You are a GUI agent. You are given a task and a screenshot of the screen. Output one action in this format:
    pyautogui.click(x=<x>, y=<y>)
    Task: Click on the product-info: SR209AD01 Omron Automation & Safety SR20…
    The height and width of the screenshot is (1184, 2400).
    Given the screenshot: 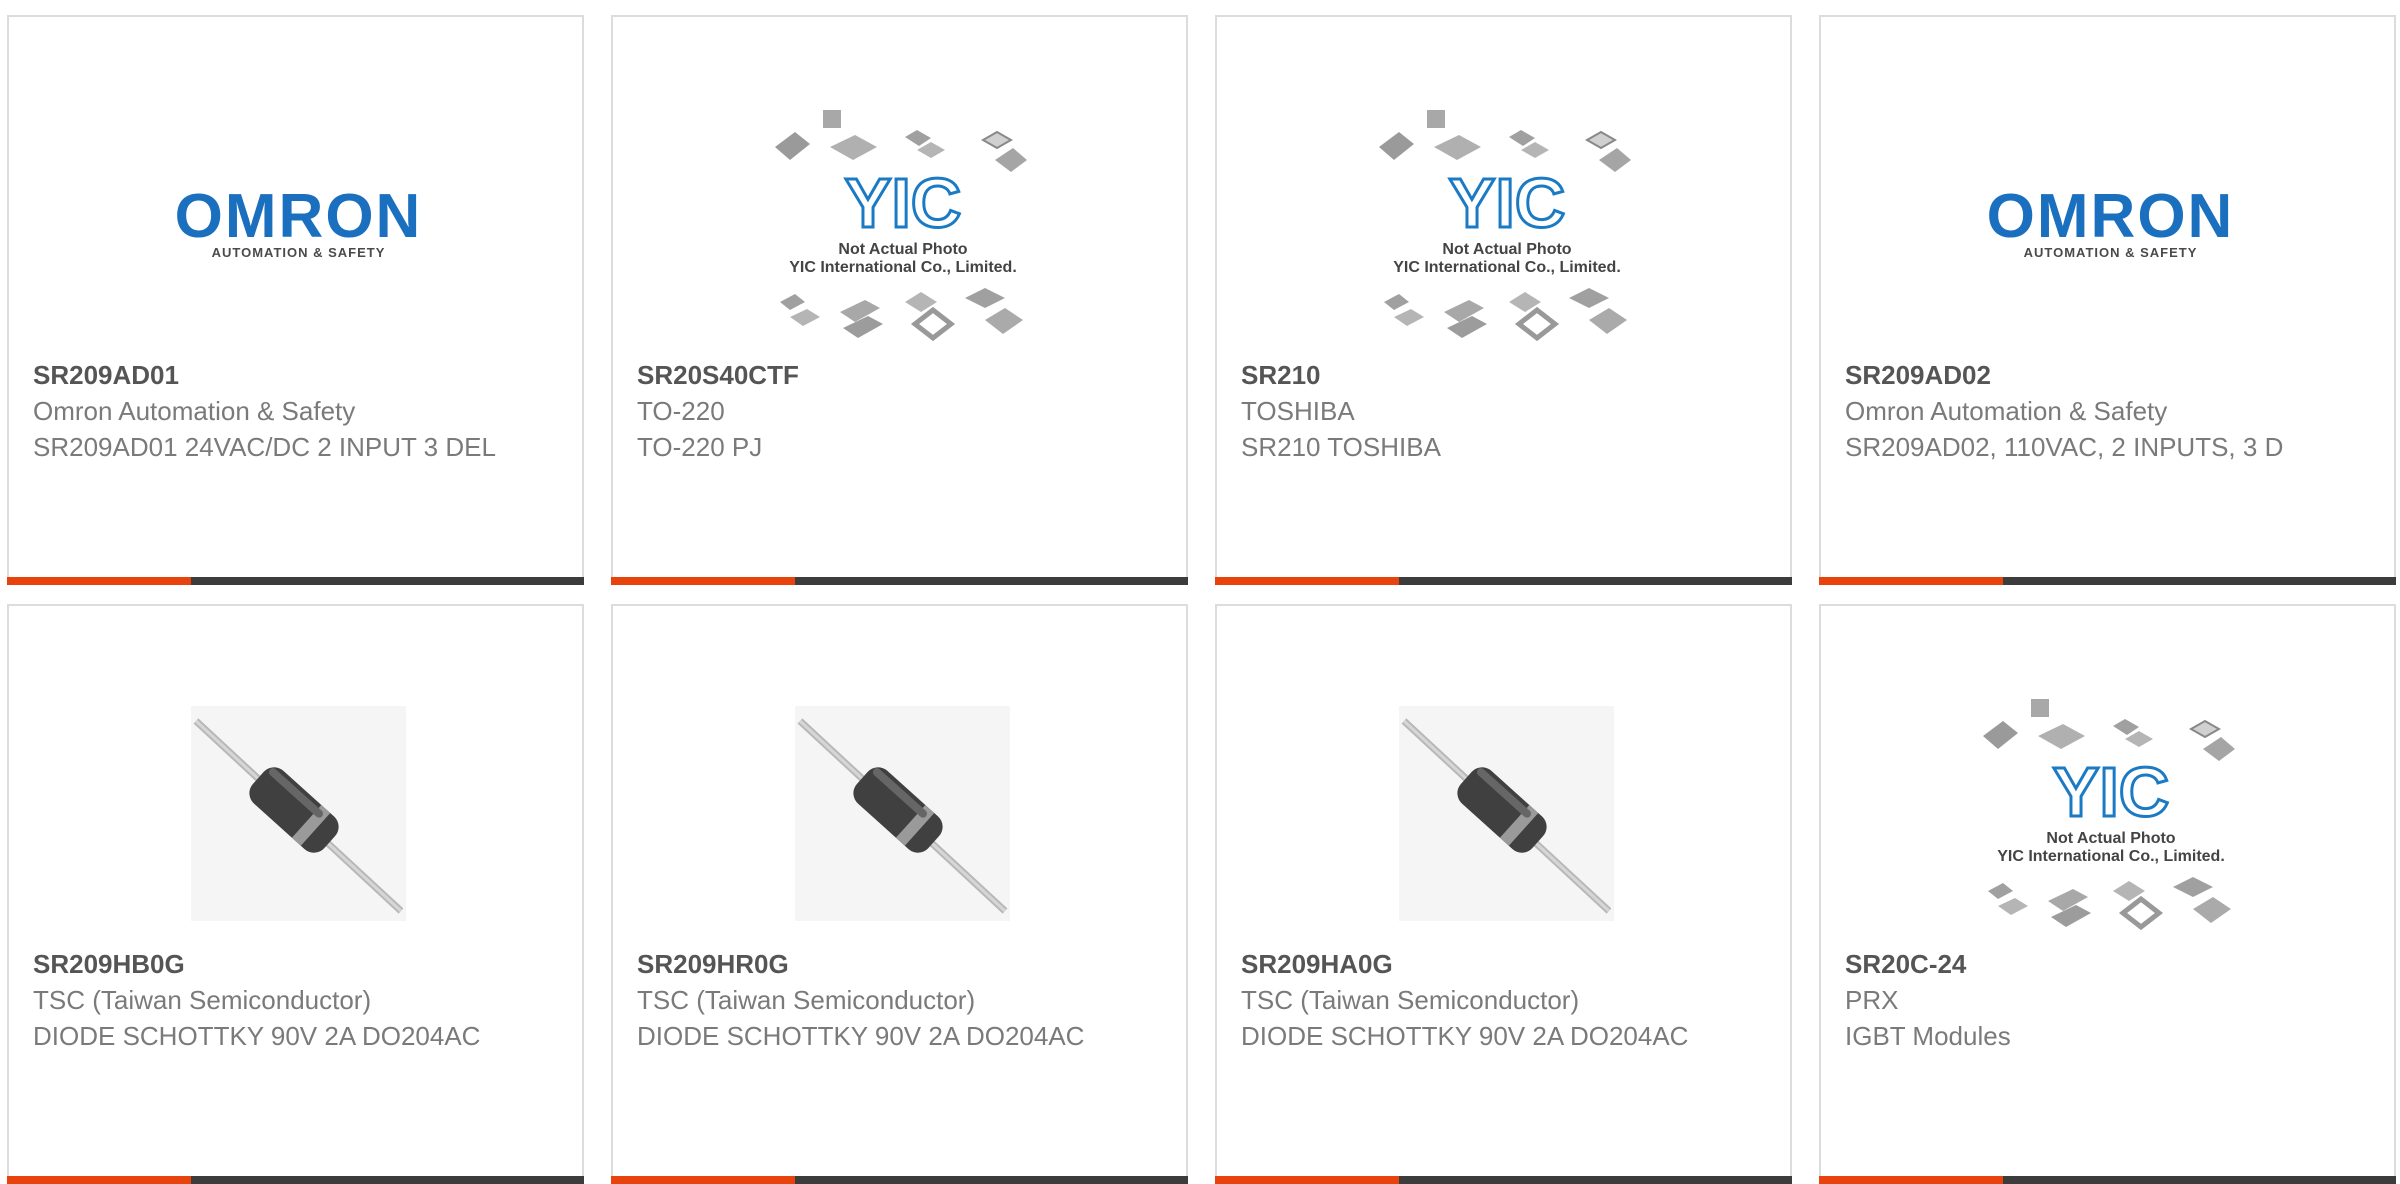 What is the action you would take?
    pyautogui.click(x=273, y=411)
    